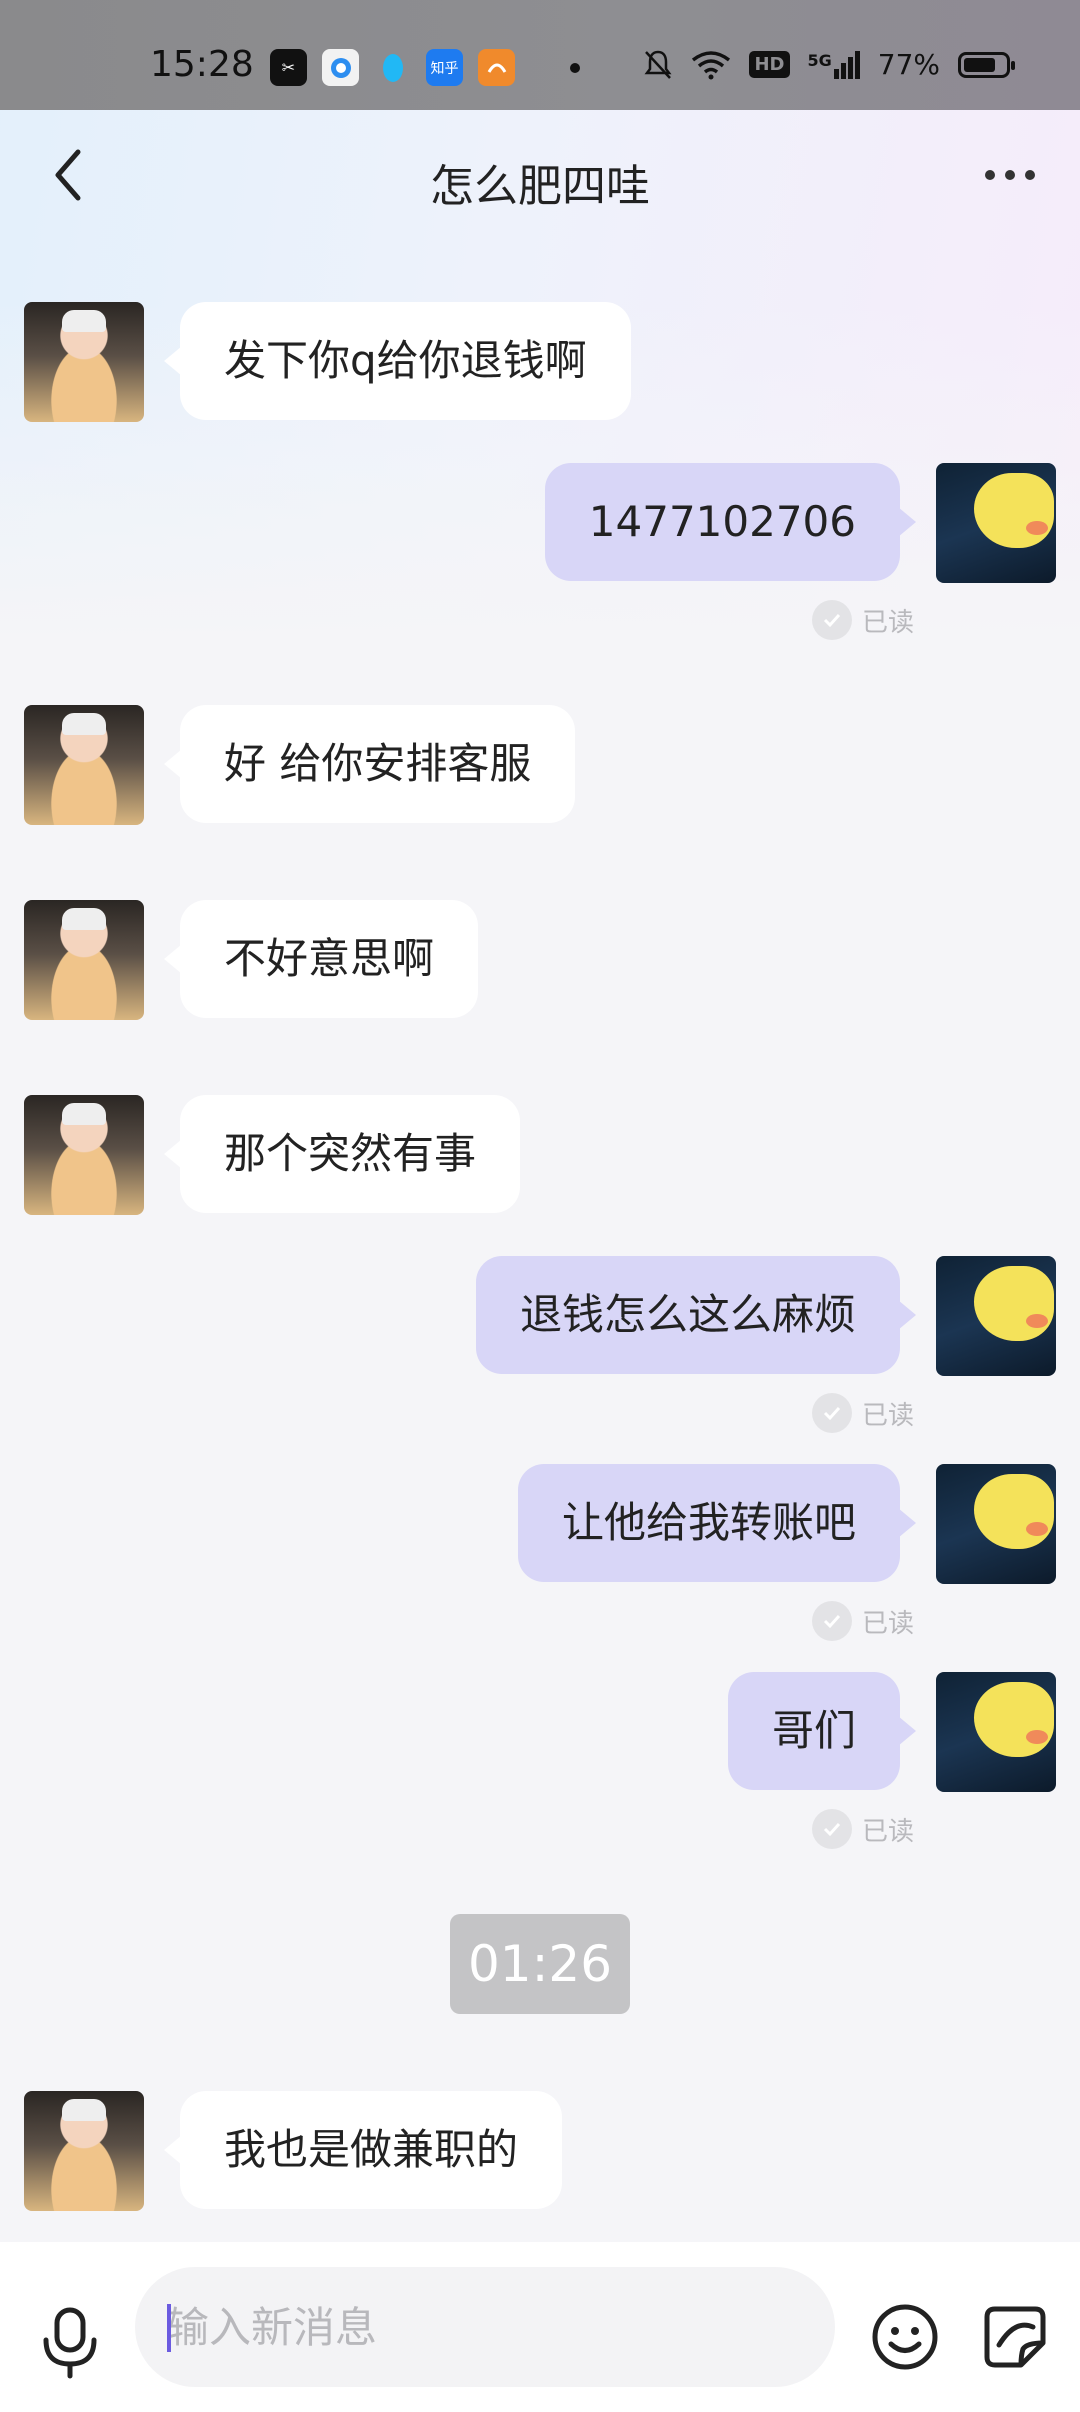 Image resolution: width=1080 pixels, height=2412 pixels. I want to click on status-right: HD 5G 77%, so click(829, 64).